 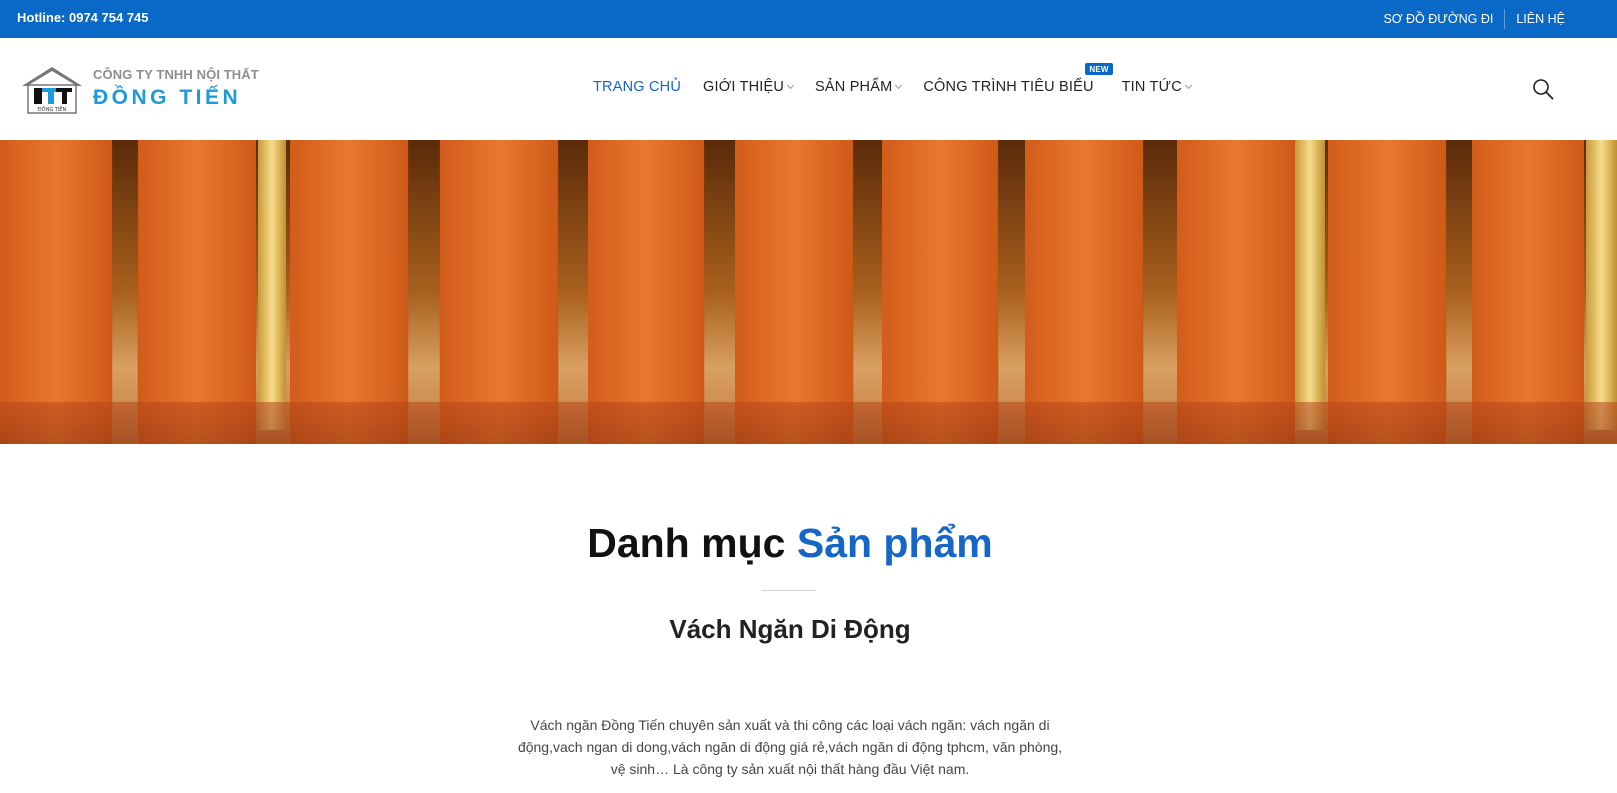 I want to click on top-link-divider, so click(x=1505, y=19).